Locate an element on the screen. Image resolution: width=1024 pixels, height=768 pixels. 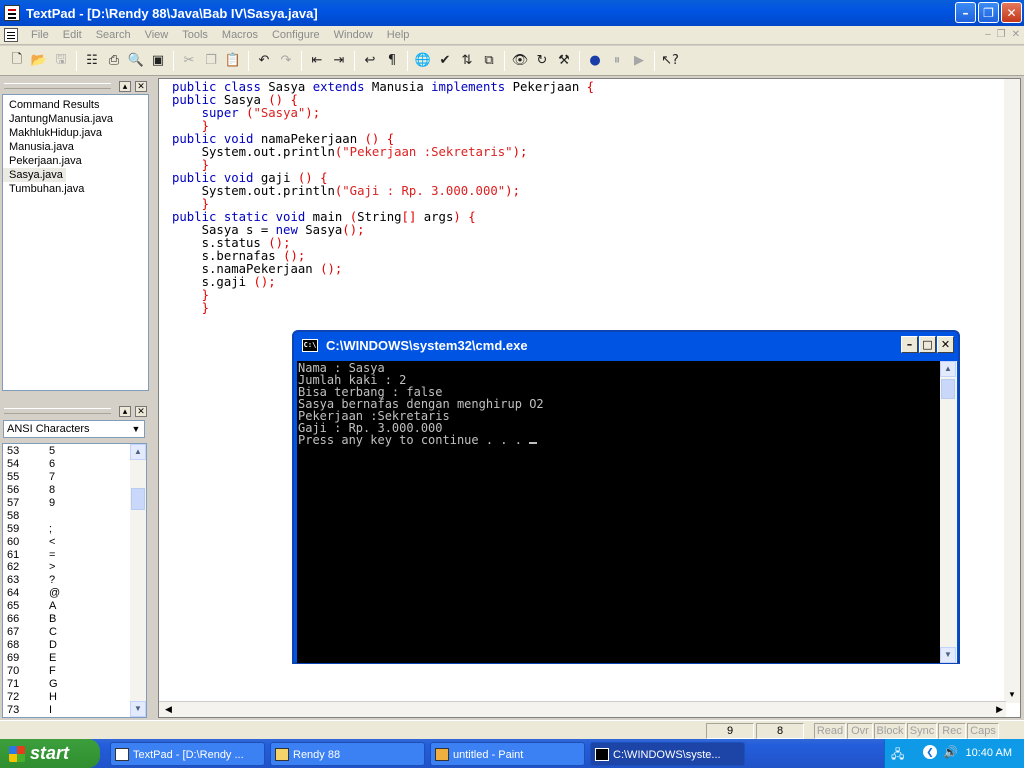
ansi-char-row: 57 9 is located at coordinates (74, 503).